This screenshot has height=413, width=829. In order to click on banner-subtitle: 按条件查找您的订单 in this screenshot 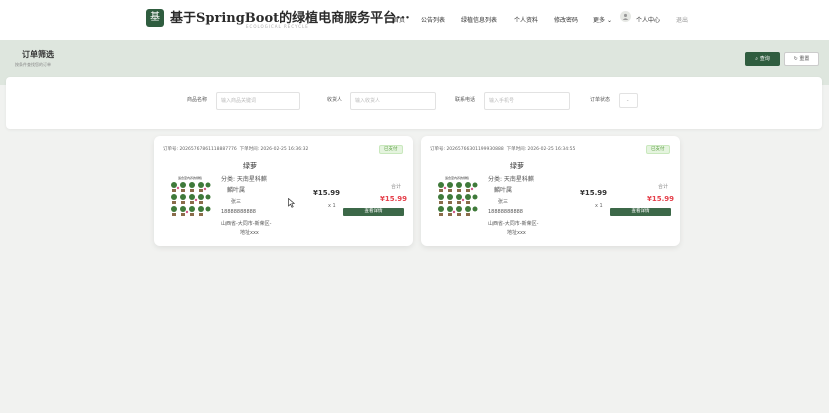, I will do `click(33, 64)`.